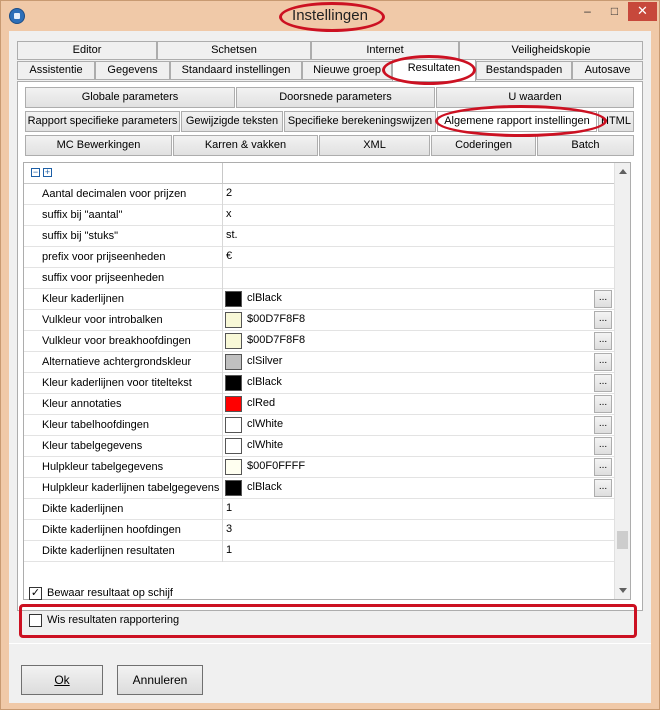  What do you see at coordinates (483, 145) in the screenshot?
I see `subtab-coderingen: Coderingen` at bounding box center [483, 145].